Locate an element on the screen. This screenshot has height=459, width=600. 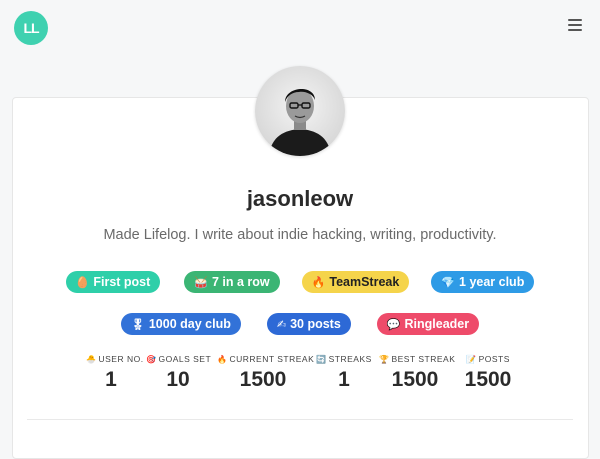
badge-first-post: 🥚 First post is located at coordinates (113, 282).